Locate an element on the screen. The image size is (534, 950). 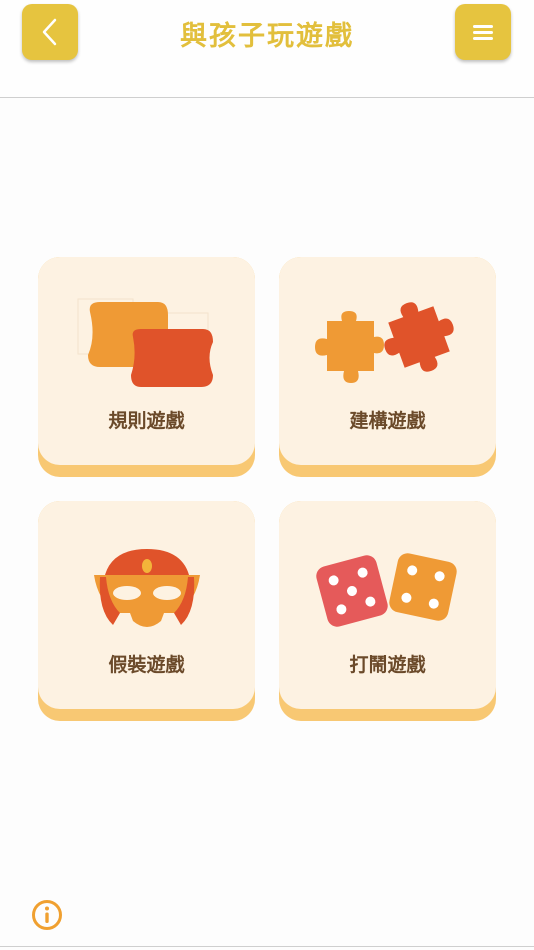
menu-button is located at coordinates (483, 32).